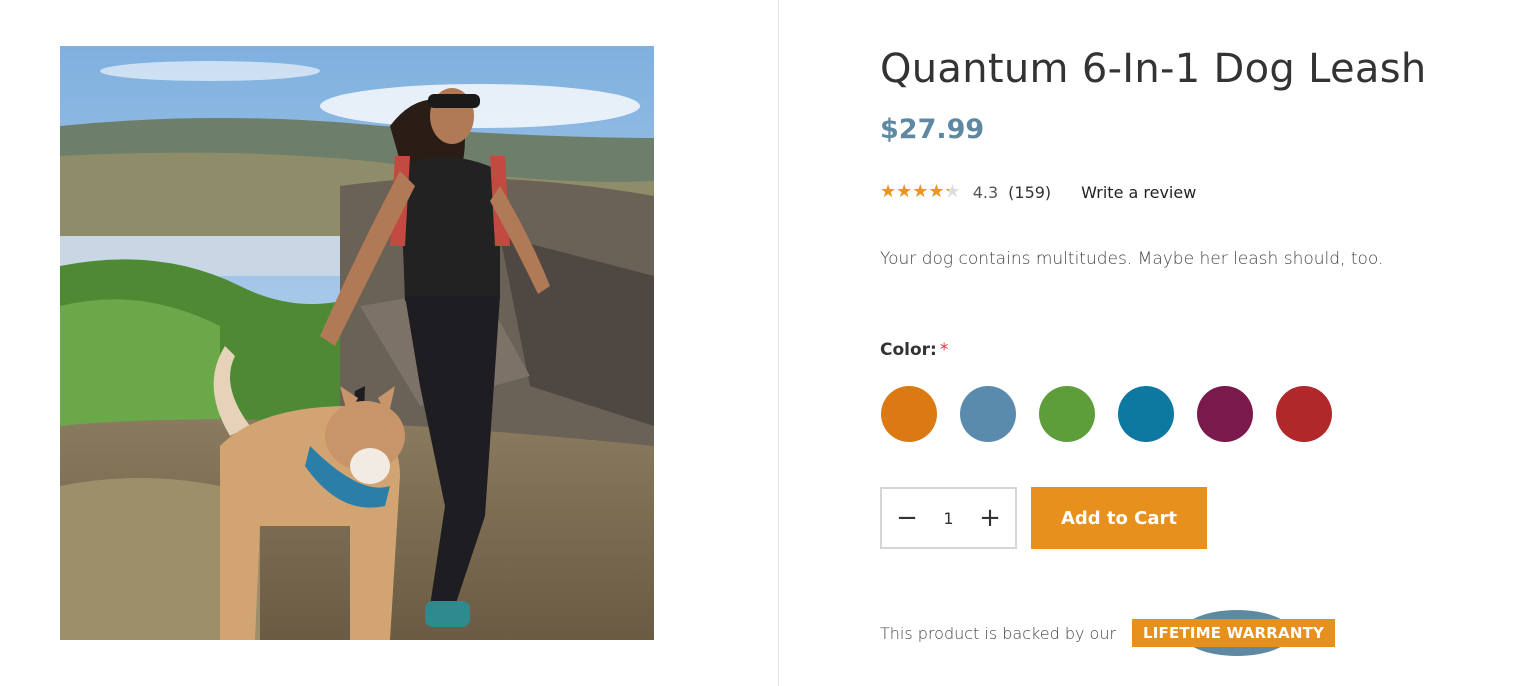  I want to click on star-rating: ★★★★★ ★★★★★, so click(920, 192).